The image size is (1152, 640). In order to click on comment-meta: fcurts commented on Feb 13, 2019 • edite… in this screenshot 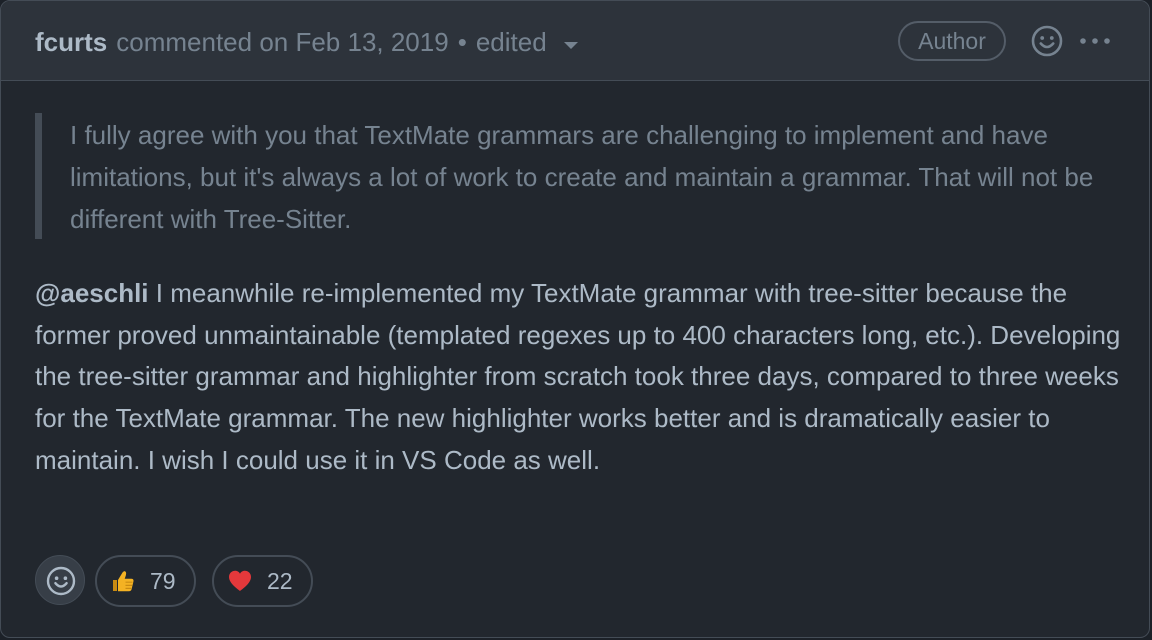, I will do `click(306, 42)`.